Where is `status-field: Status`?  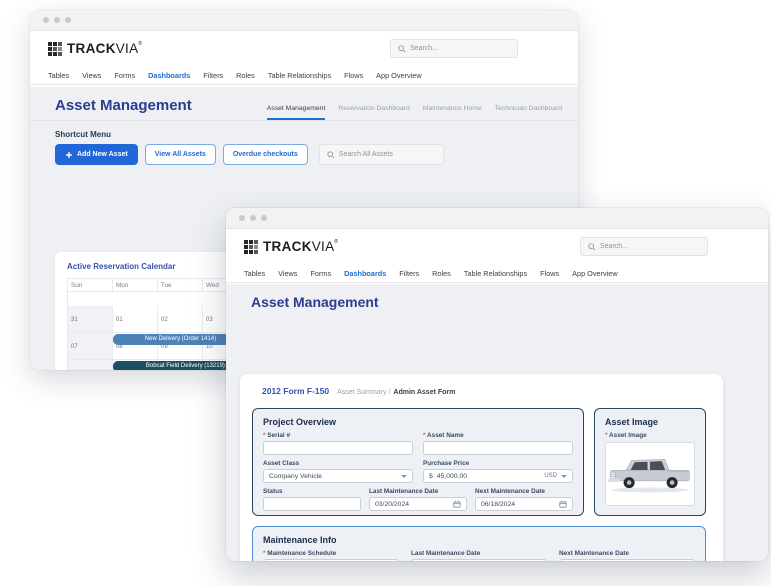 status-field: Status is located at coordinates (312, 499).